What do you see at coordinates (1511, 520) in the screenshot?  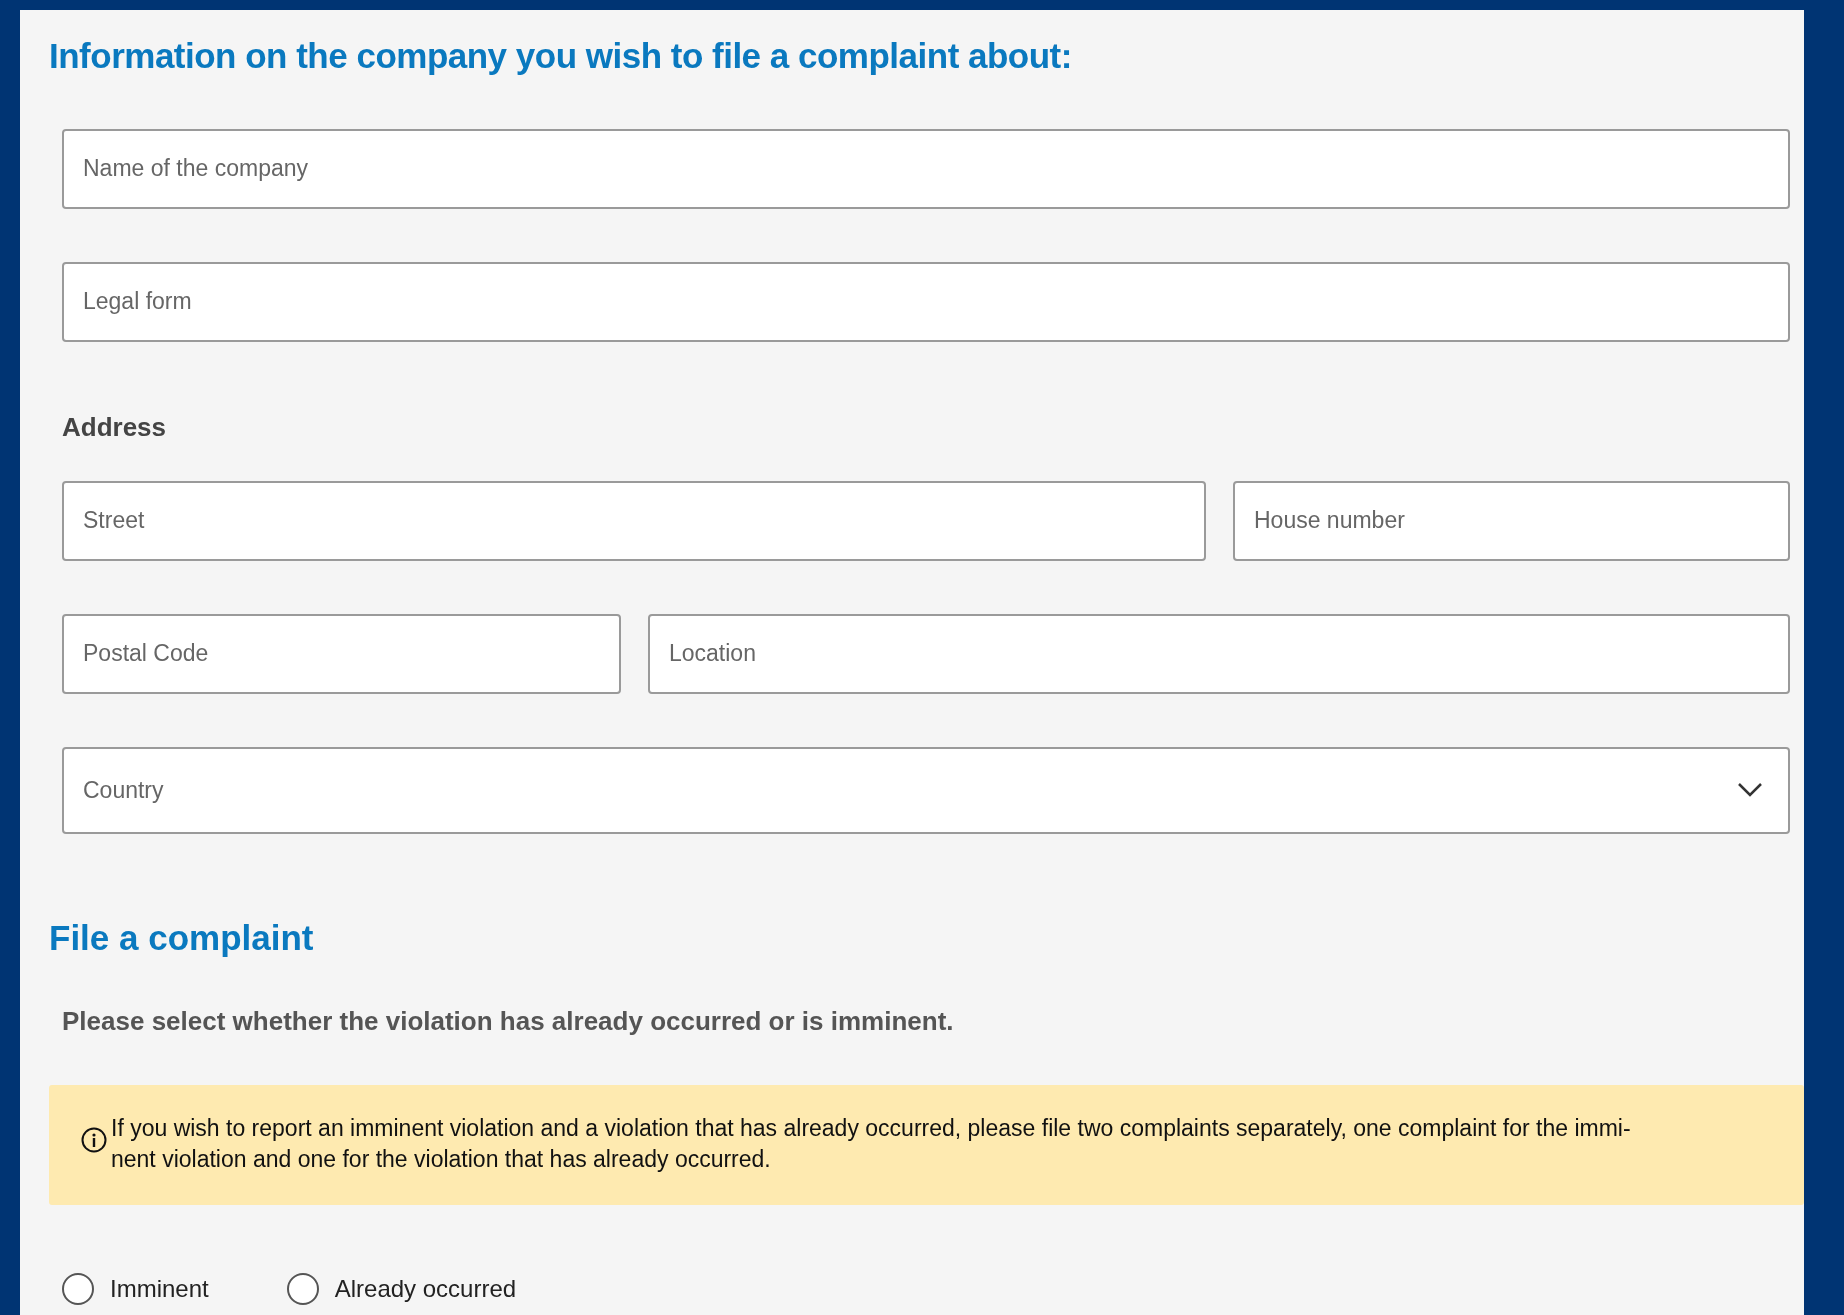 I see `input-field: House number` at bounding box center [1511, 520].